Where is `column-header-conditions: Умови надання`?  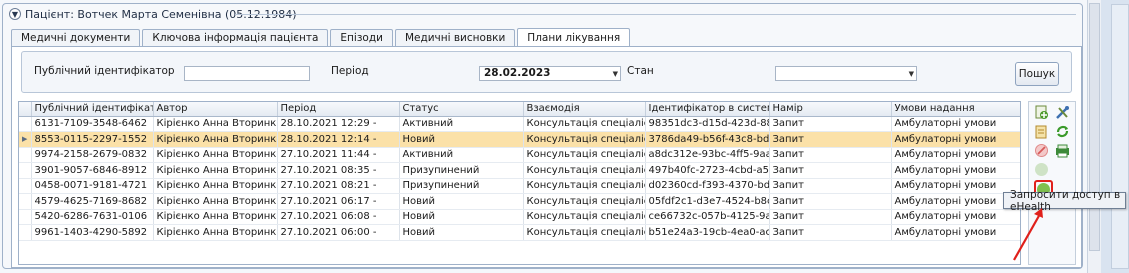
column-header-conditions: Умови надання is located at coordinates (955, 109).